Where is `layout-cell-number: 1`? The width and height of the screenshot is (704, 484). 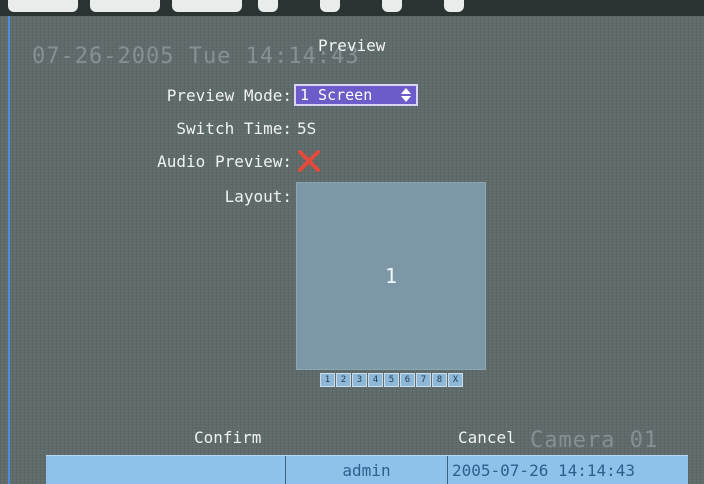 layout-cell-number: 1 is located at coordinates (391, 276).